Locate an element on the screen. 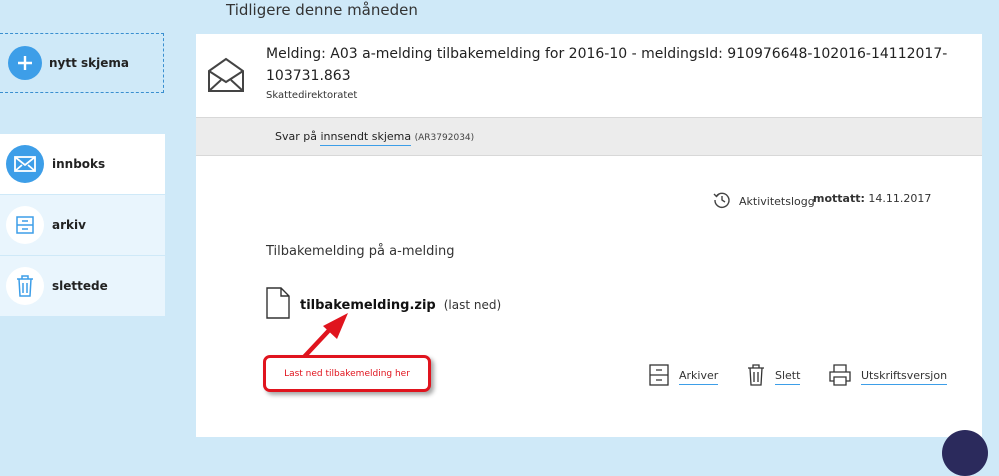  sidebar-nav: innboks arkiv slettede is located at coordinates (82, 225).